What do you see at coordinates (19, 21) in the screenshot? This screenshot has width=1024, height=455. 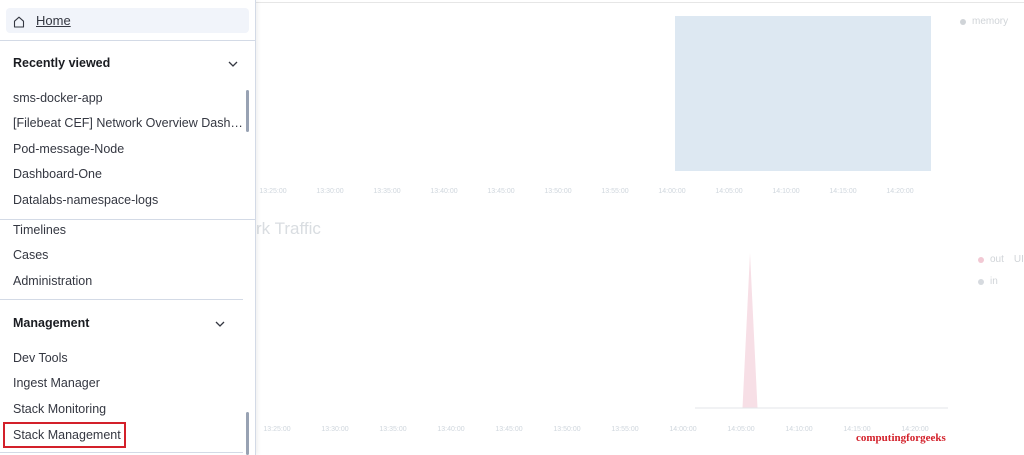 I see `home-icon` at bounding box center [19, 21].